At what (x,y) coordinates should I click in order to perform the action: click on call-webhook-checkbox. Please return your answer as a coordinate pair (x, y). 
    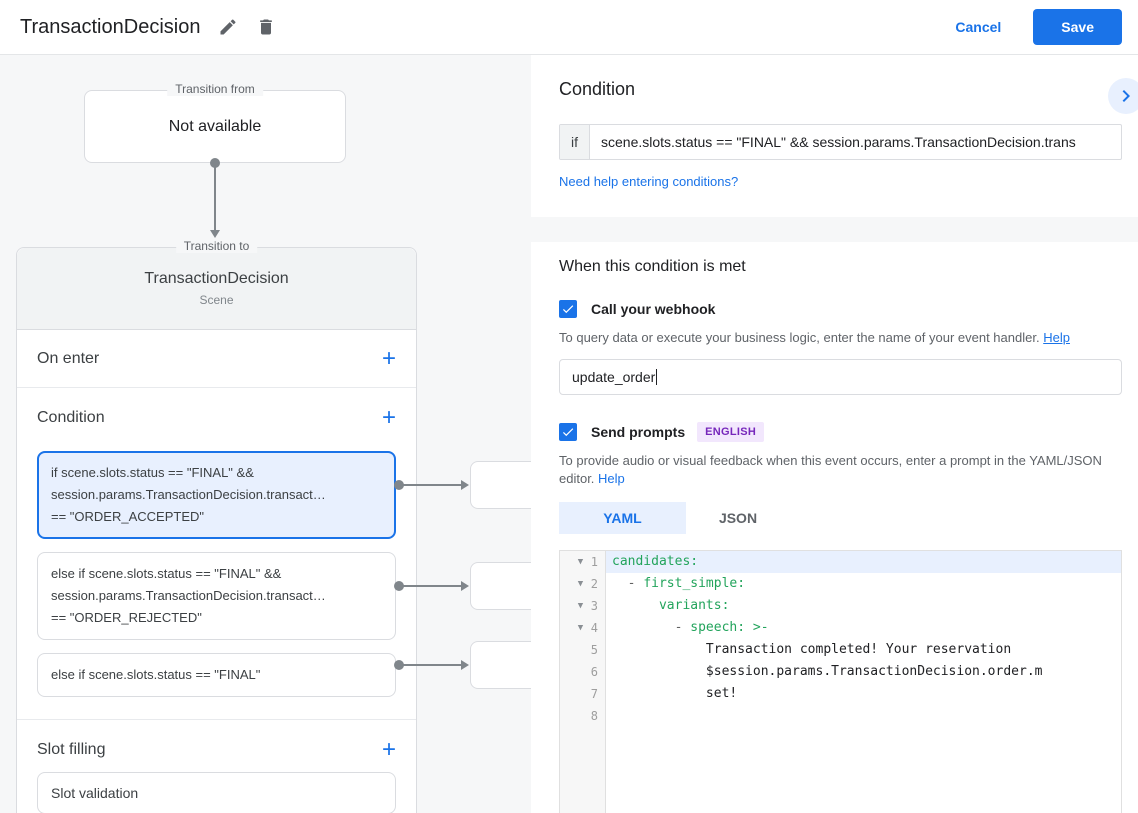
    Looking at the image, I should click on (568, 309).